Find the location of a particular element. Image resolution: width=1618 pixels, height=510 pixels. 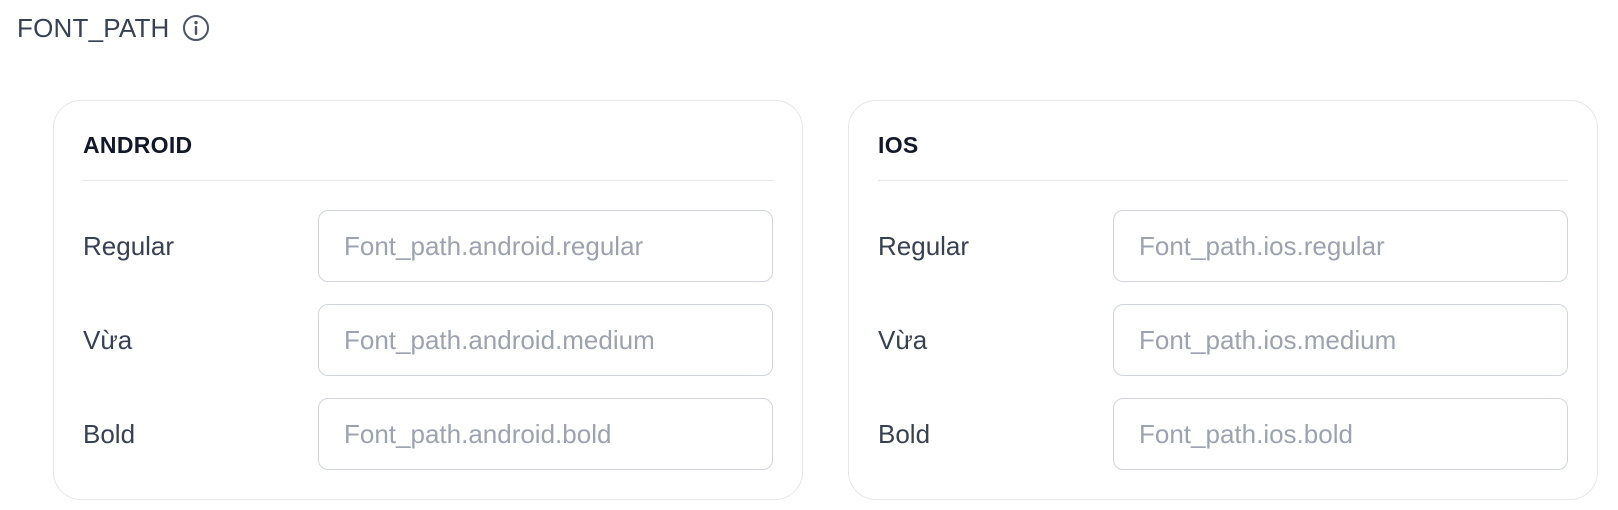

ios-medium-label: Vừa is located at coordinates (903, 340).